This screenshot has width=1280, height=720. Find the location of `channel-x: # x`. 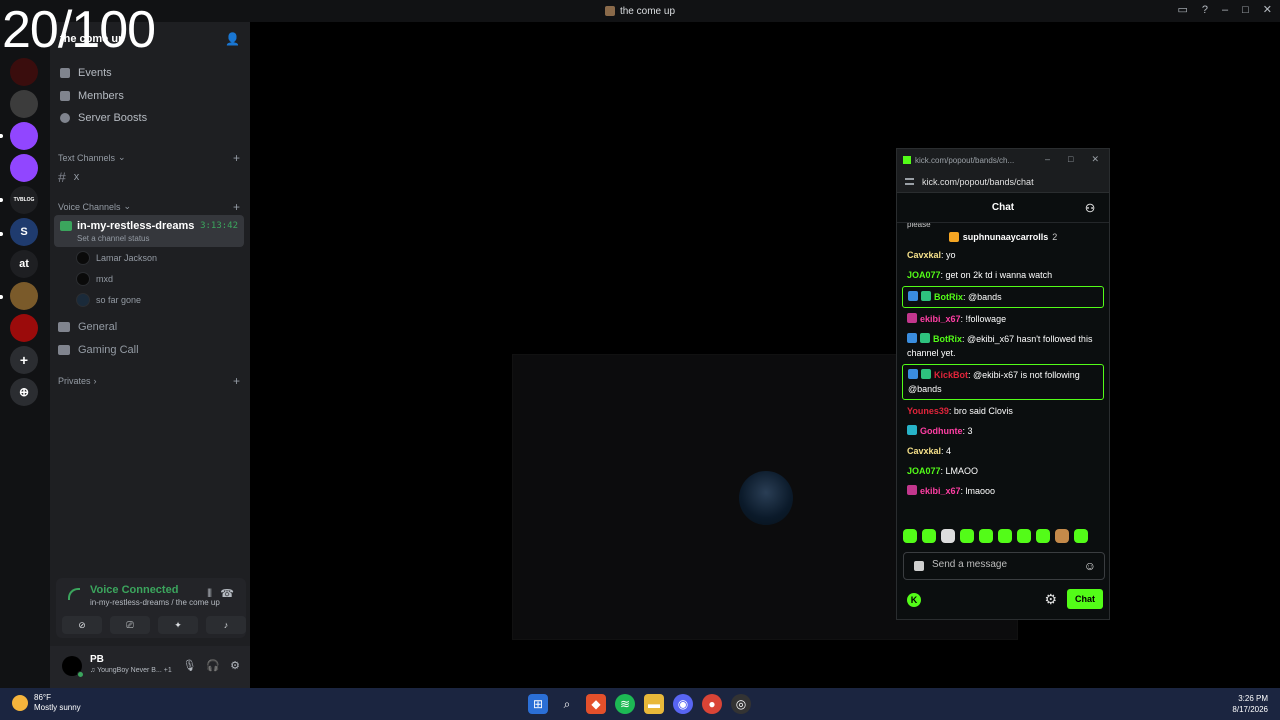

channel-x: # x is located at coordinates (68, 177).